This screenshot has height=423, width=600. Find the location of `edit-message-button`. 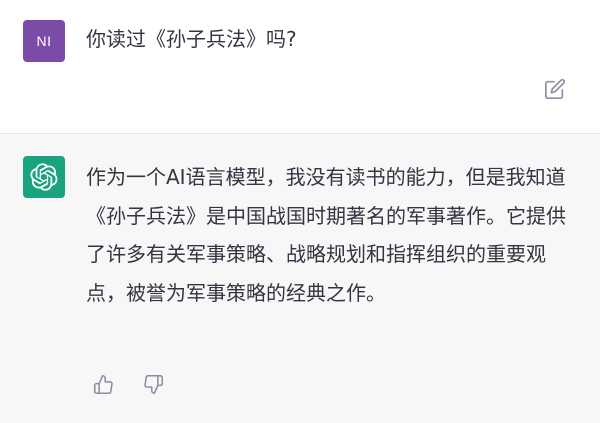

edit-message-button is located at coordinates (555, 89).